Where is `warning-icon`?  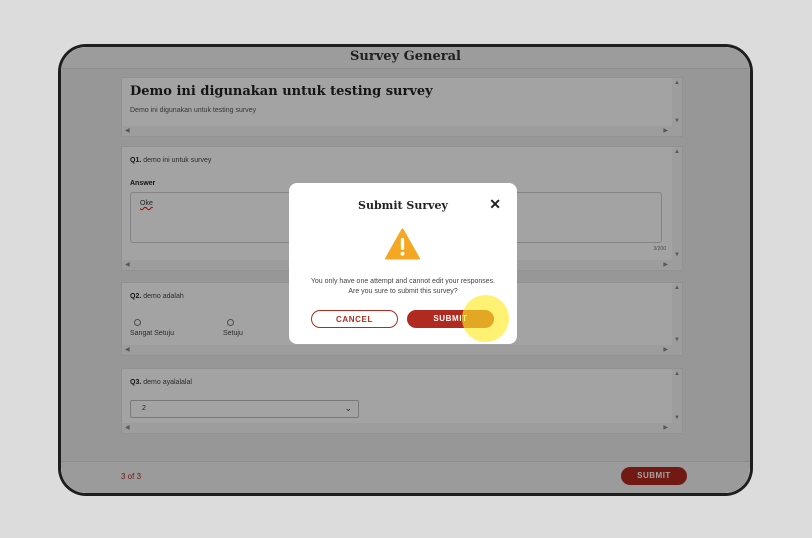 warning-icon is located at coordinates (402, 244).